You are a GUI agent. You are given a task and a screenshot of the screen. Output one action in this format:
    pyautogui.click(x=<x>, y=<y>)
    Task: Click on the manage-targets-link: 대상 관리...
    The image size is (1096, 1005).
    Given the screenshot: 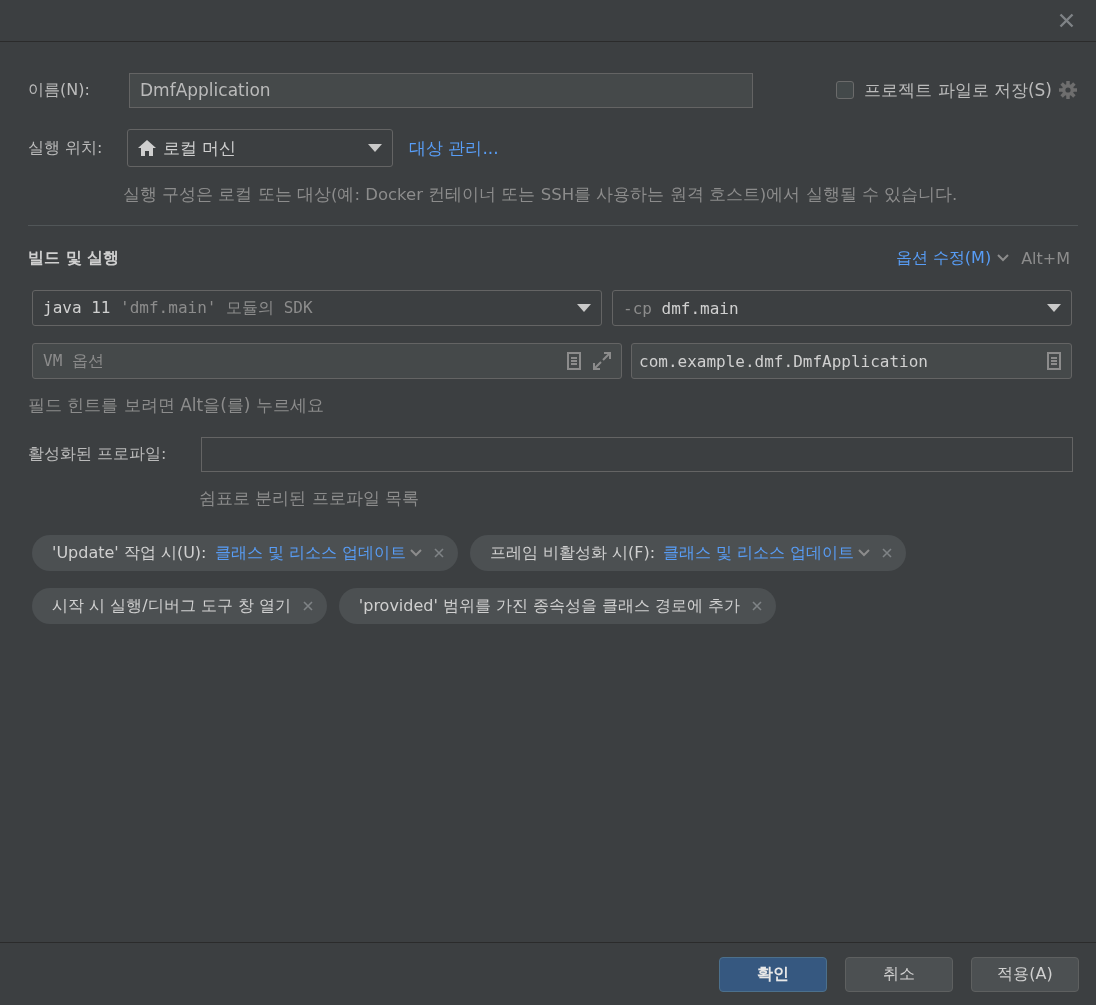 What is the action you would take?
    pyautogui.click(x=454, y=148)
    